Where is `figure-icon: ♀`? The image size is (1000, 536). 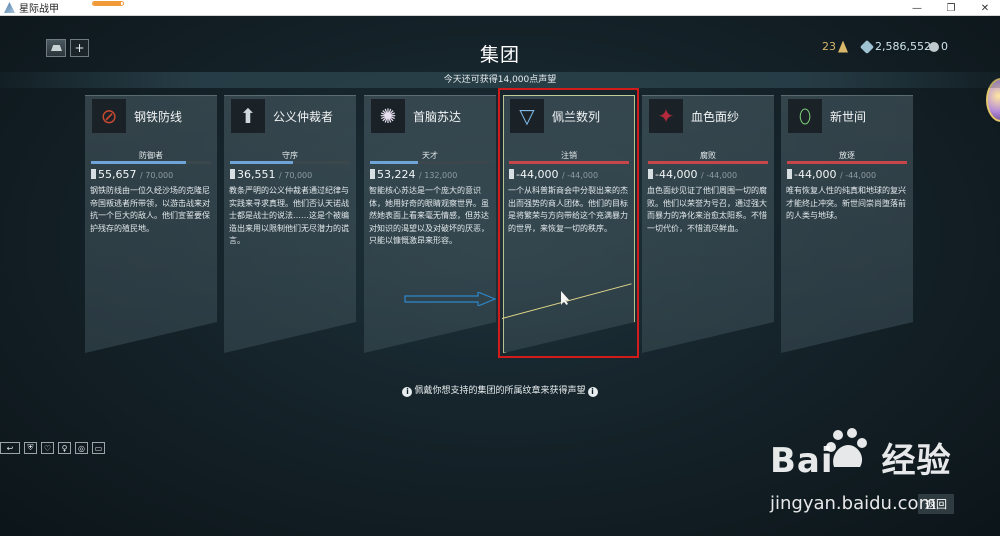
figure-icon: ♀ is located at coordinates (64, 448).